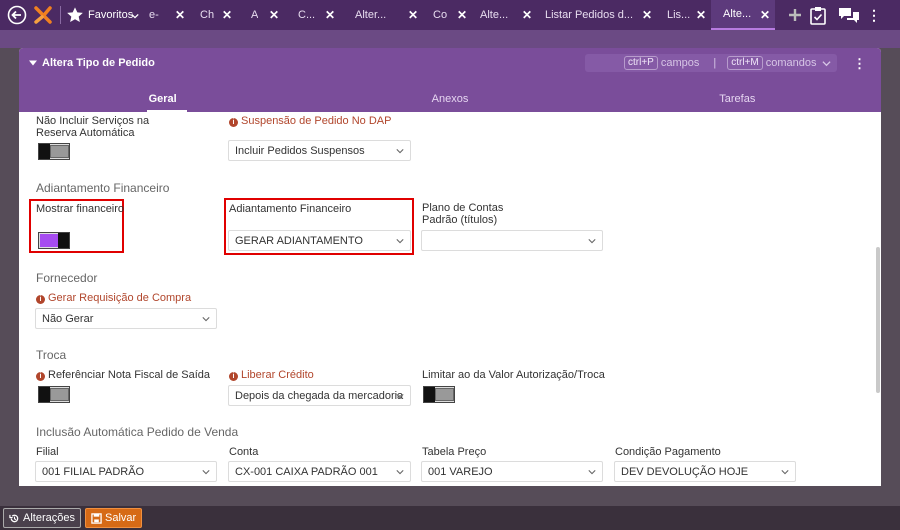 The height and width of the screenshot is (530, 900). What do you see at coordinates (859, 64) in the screenshot?
I see `window-menu-icon: ⋮` at bounding box center [859, 64].